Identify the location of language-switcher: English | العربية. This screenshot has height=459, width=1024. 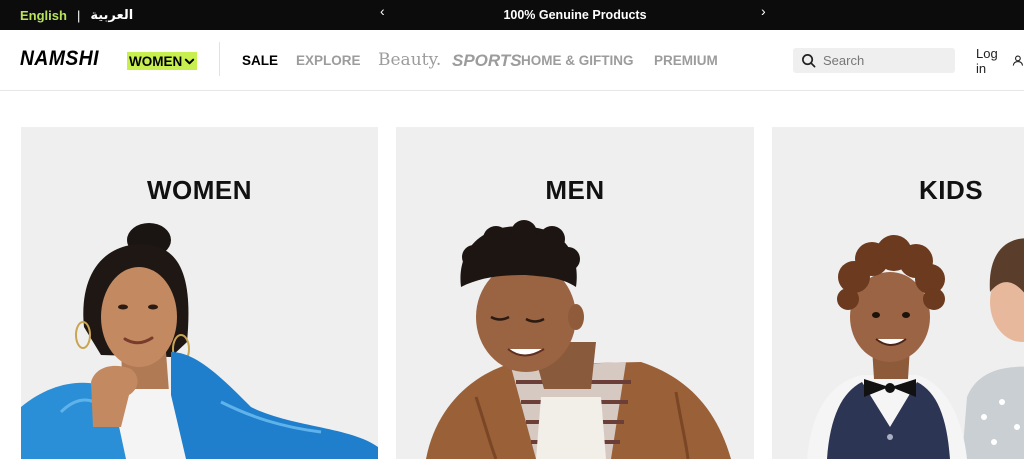
(76, 15).